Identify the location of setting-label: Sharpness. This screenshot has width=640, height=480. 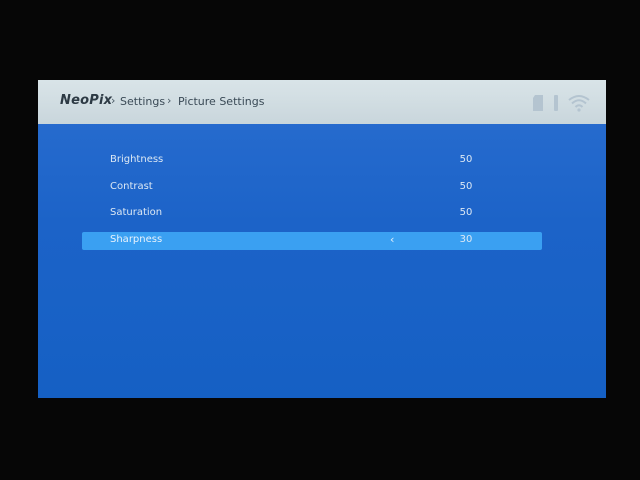
(136, 239).